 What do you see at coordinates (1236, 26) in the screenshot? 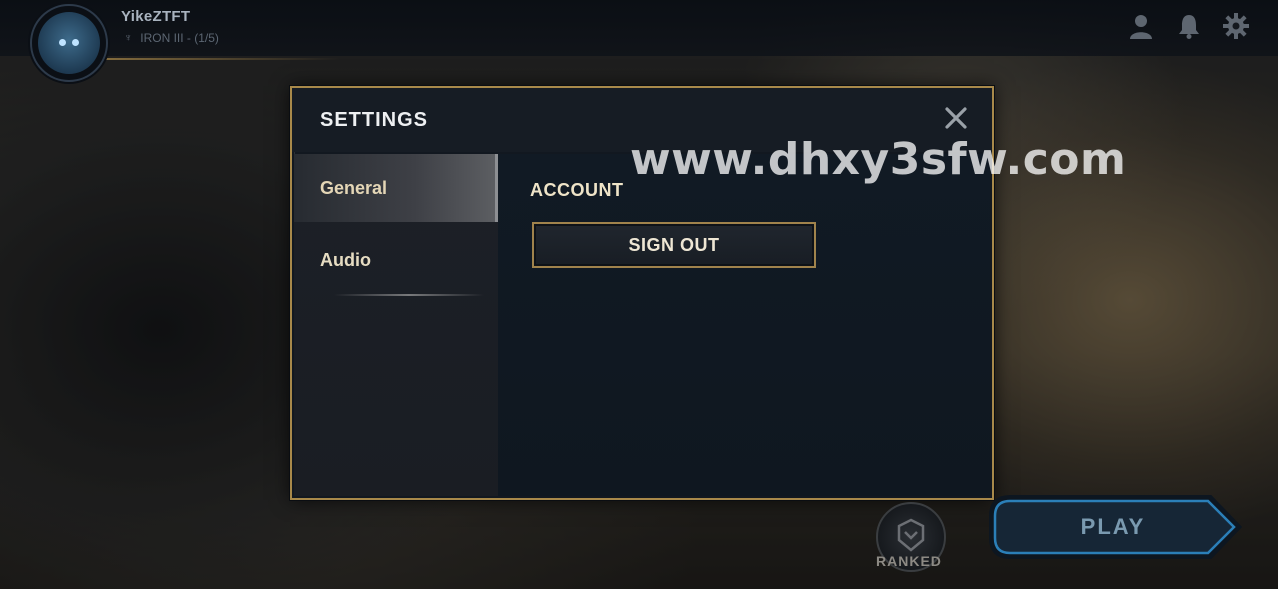
I see `gear-icon` at bounding box center [1236, 26].